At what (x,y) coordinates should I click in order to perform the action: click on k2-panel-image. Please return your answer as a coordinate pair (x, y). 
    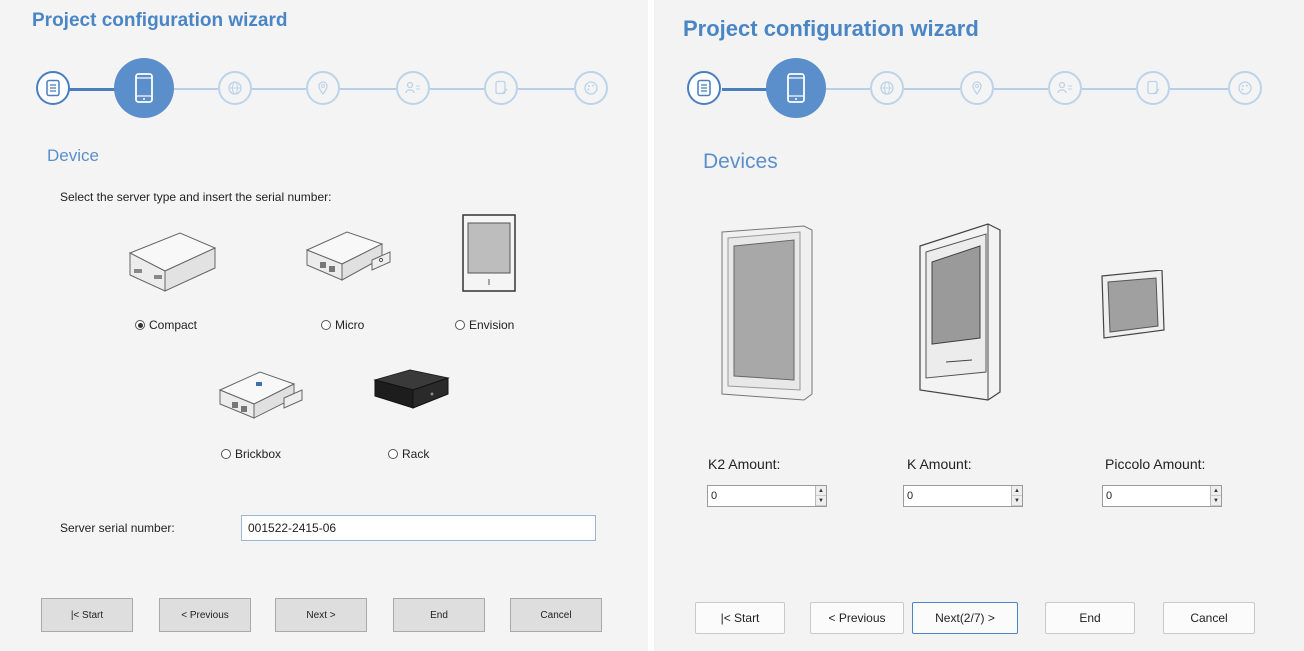
    Looking at the image, I should click on (766, 314).